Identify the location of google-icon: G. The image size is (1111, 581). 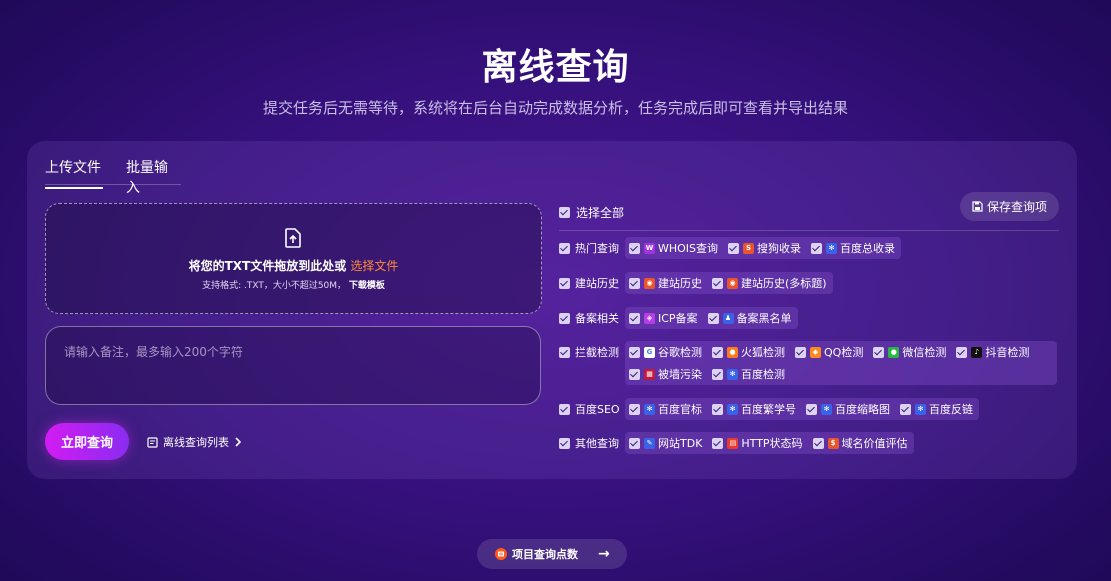
(649, 352).